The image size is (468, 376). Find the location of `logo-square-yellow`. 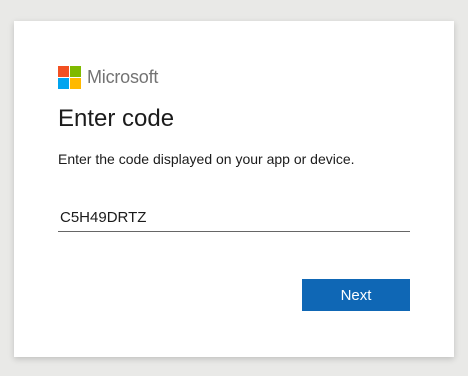

logo-square-yellow is located at coordinates (75, 83).